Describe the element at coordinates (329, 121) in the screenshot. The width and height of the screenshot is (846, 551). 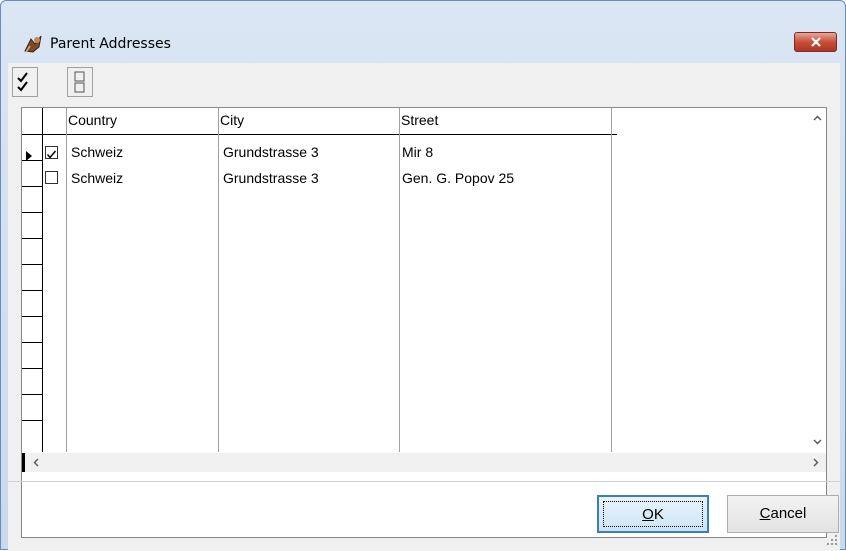
I see `grid-header: Country City Street` at that location.